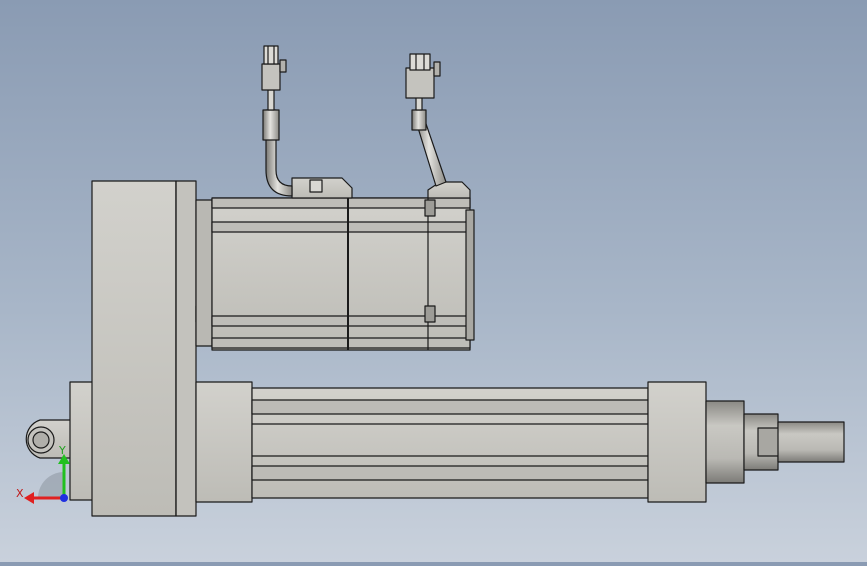  Describe the element at coordinates (277, 121) in the screenshot. I see `power-cable` at that location.